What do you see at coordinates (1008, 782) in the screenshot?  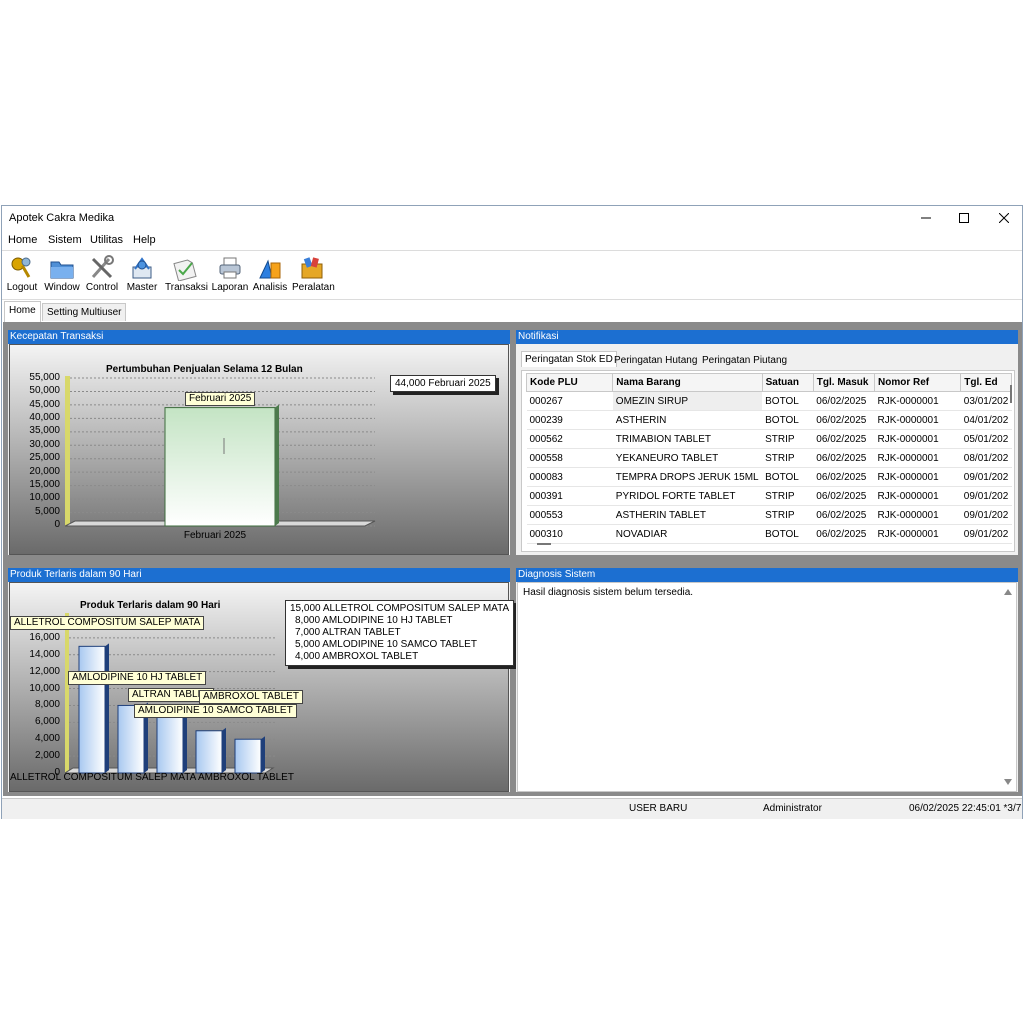 I see `scroll-down-icon` at bounding box center [1008, 782].